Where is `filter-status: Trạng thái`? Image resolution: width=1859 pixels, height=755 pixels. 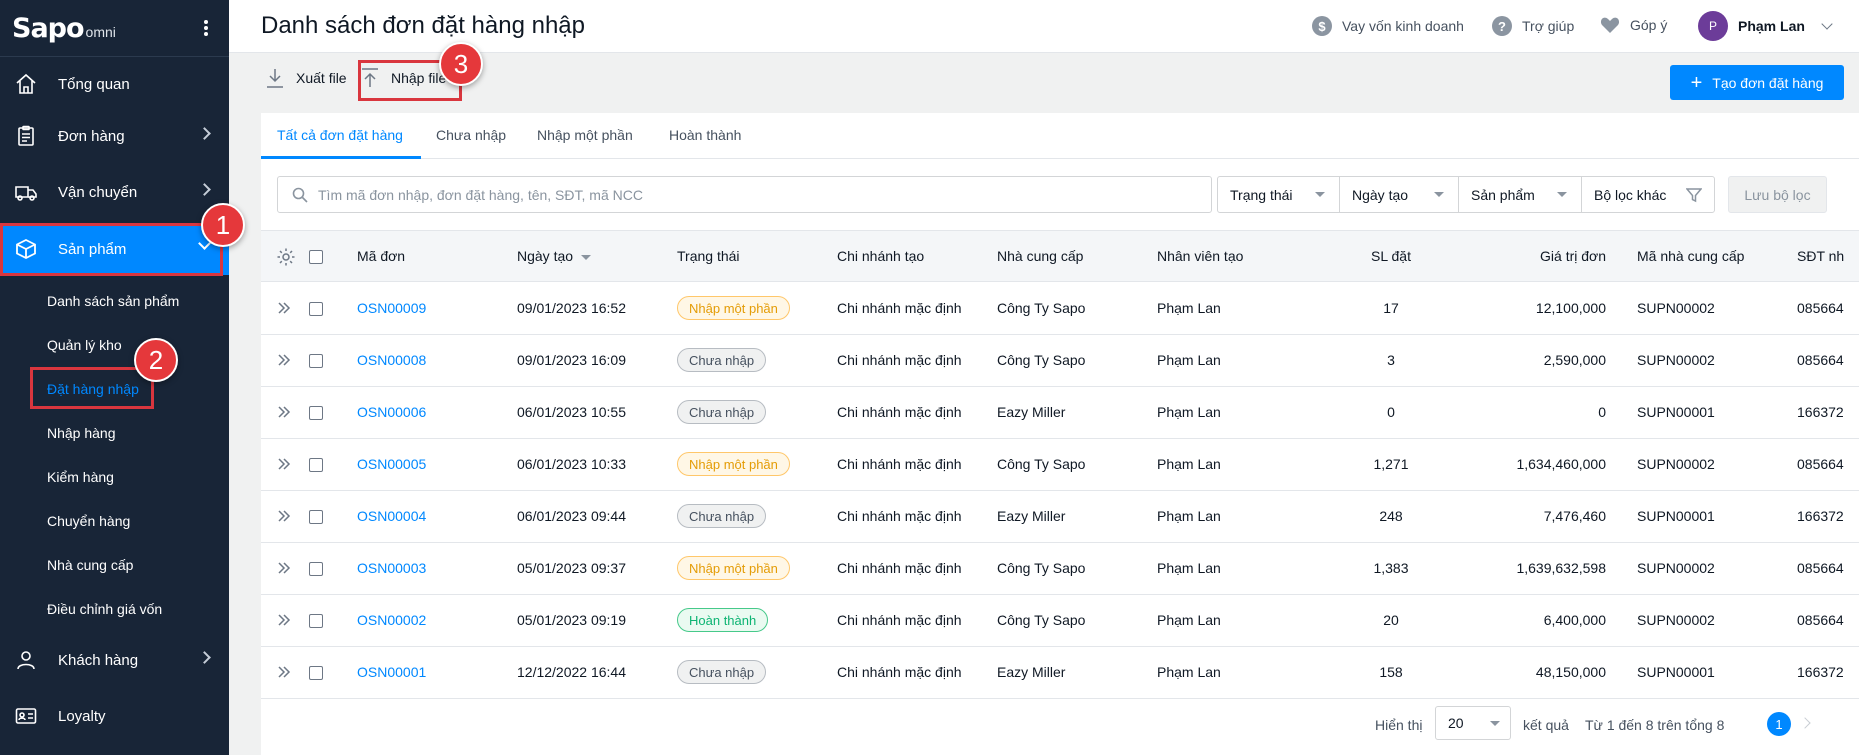
filter-status: Trạng thái is located at coordinates (1279, 194).